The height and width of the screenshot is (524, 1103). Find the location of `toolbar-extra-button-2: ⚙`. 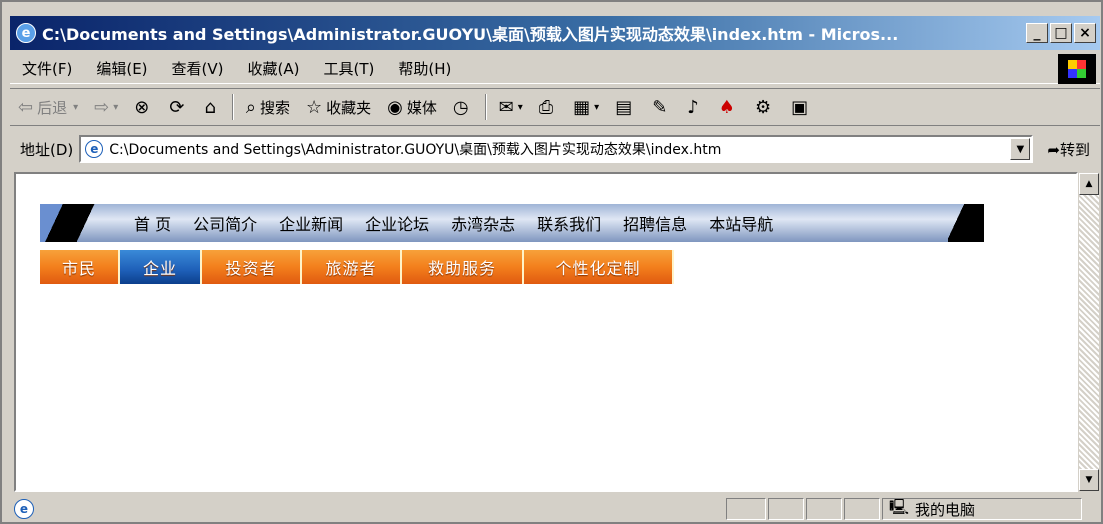

toolbar-extra-button-2: ⚙ is located at coordinates (765, 107).